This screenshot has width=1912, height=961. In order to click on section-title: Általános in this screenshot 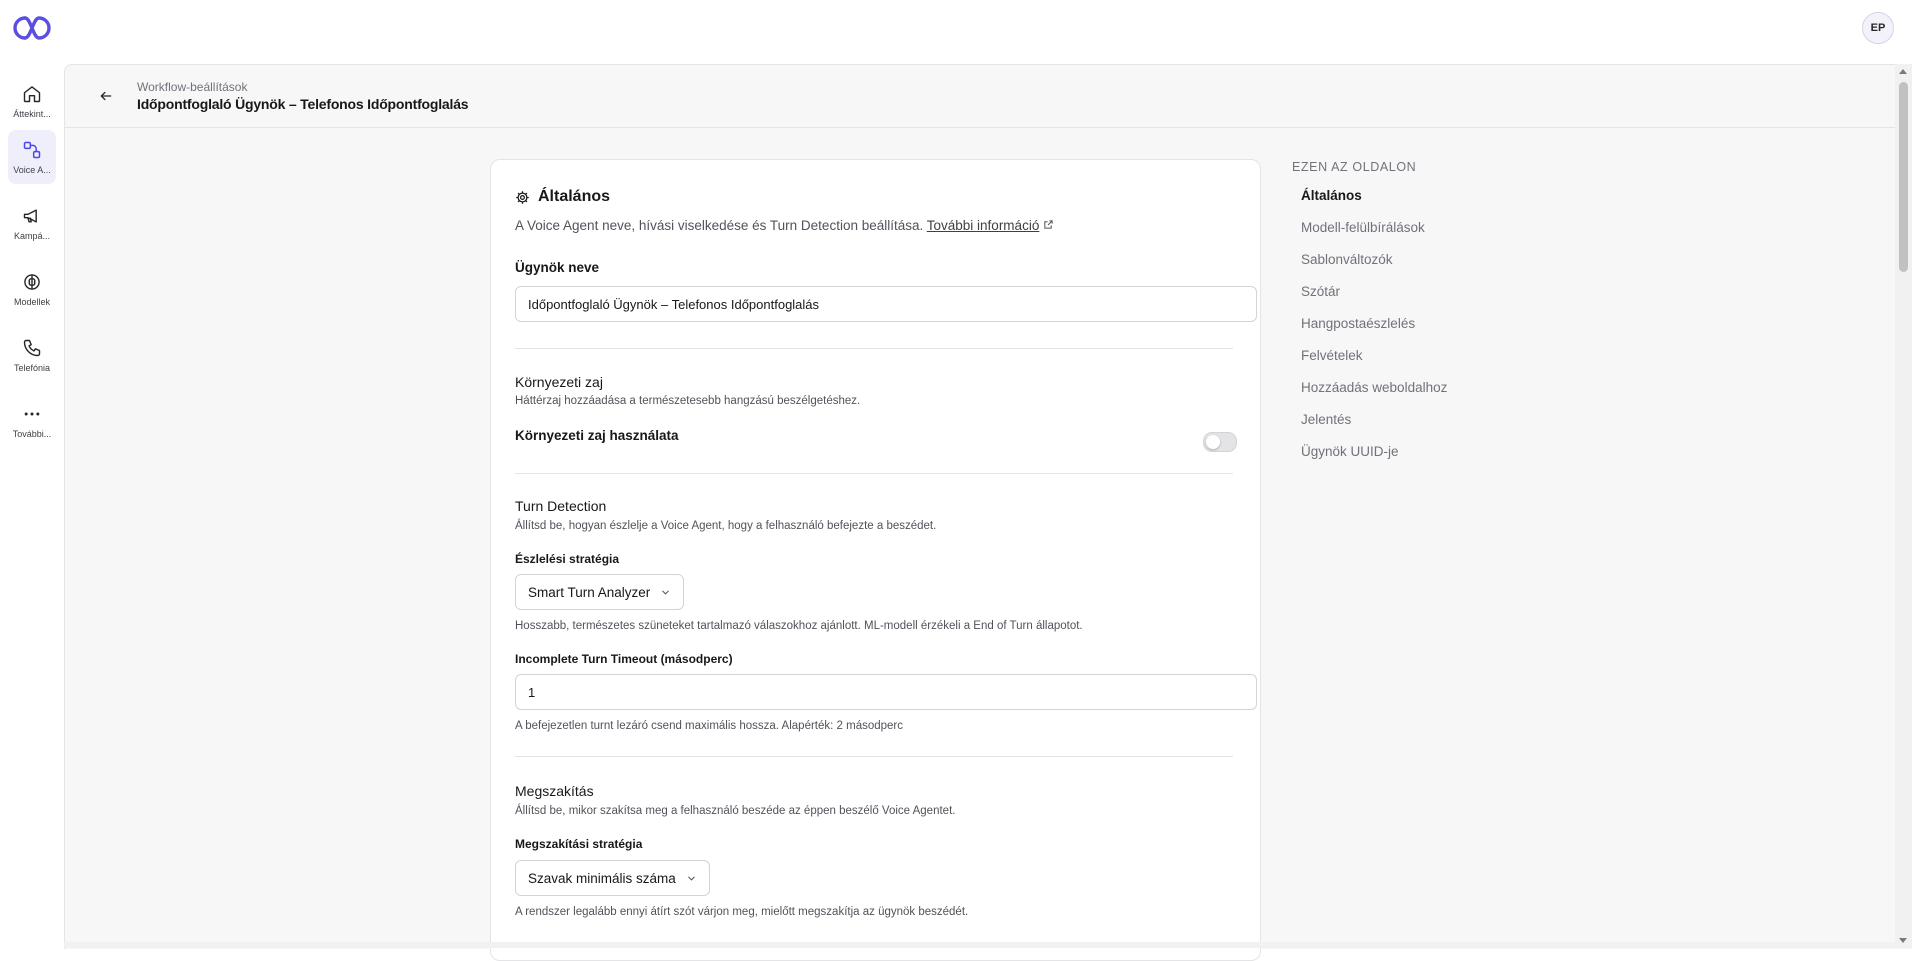, I will do `click(562, 197)`.